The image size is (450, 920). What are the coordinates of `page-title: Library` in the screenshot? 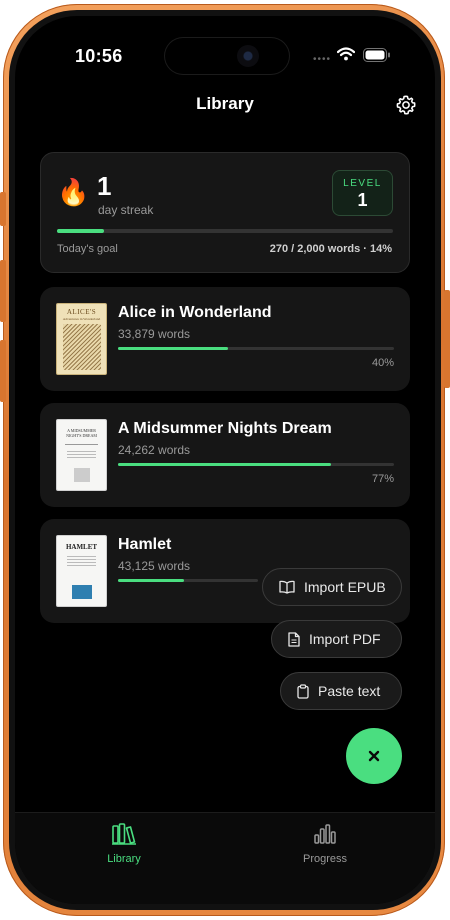 It's located at (225, 103).